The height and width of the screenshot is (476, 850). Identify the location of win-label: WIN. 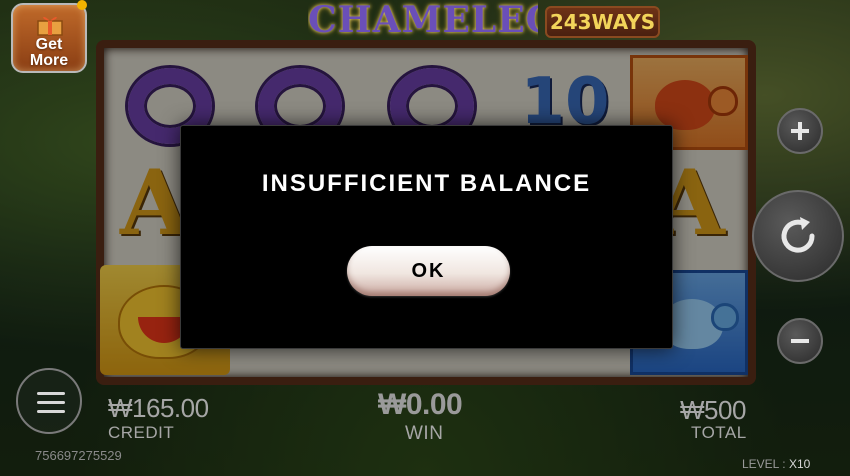
(424, 433).